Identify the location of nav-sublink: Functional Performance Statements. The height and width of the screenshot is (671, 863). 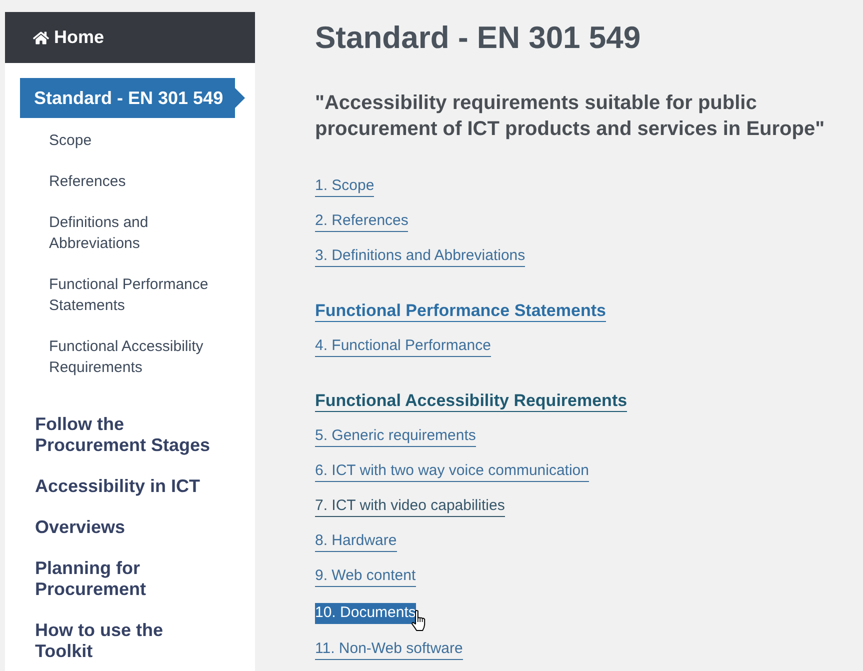
(136, 295).